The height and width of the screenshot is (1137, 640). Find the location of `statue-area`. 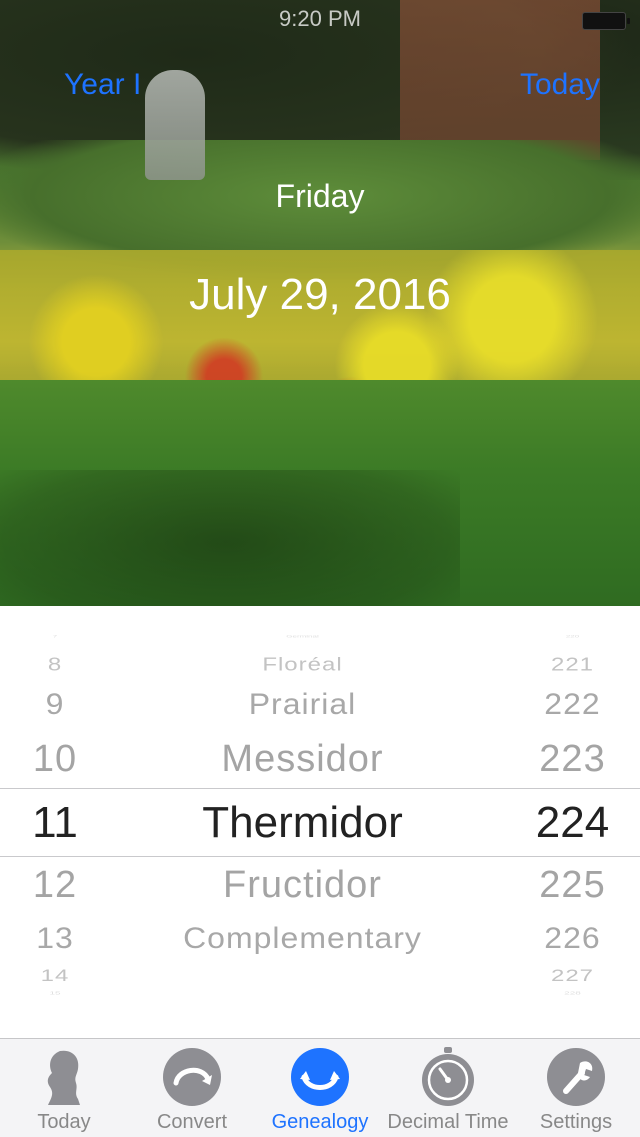

statue-area is located at coordinates (175, 125).